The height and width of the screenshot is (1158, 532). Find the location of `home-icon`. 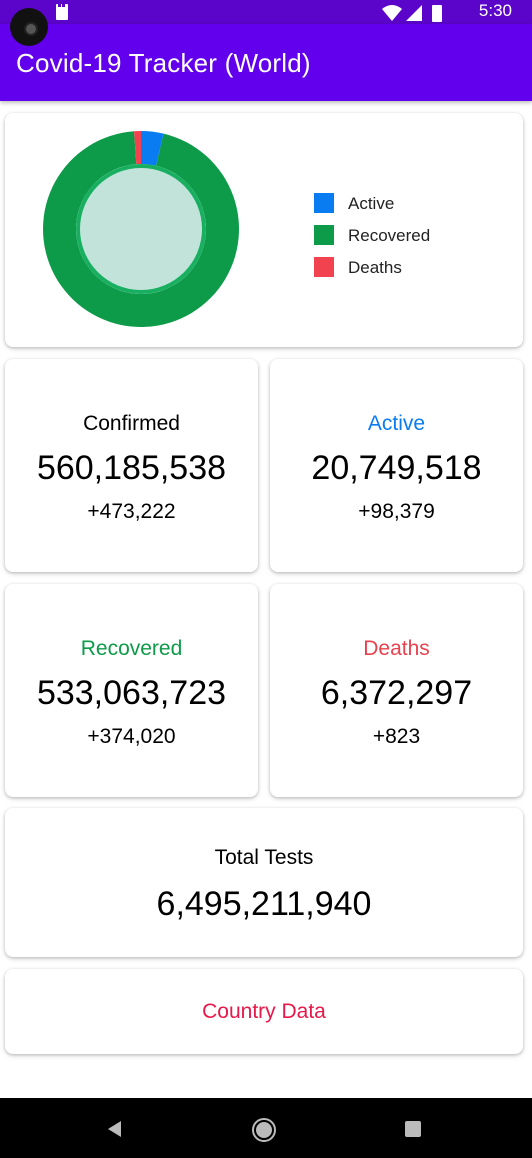

home-icon is located at coordinates (264, 1130).